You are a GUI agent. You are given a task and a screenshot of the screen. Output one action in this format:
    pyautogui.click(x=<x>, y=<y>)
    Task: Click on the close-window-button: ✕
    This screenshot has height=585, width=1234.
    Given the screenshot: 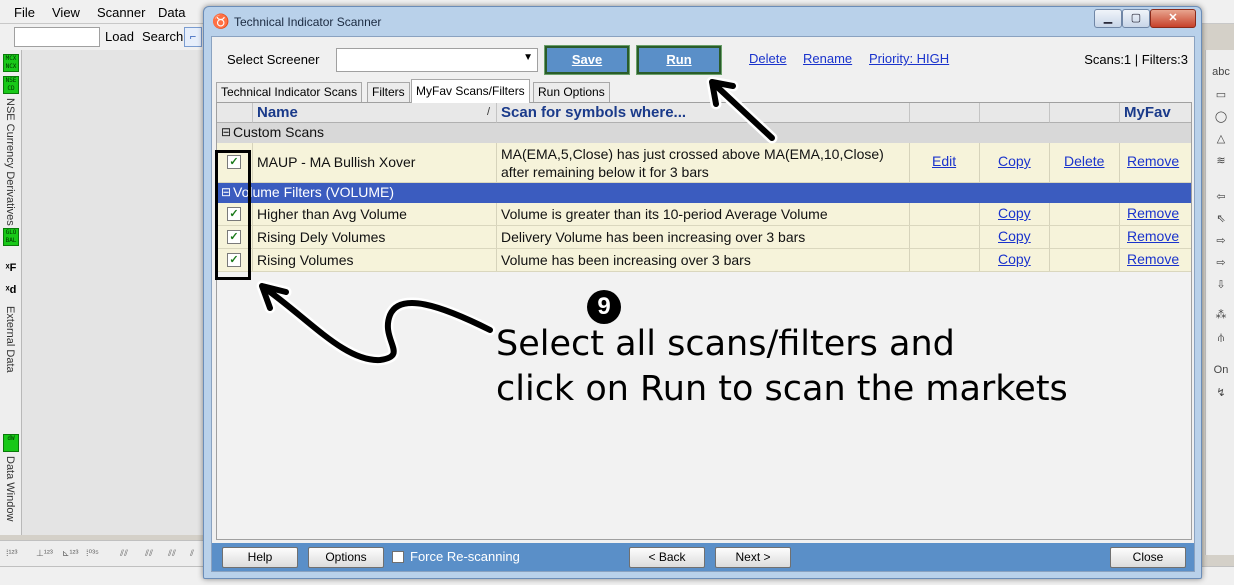 What is the action you would take?
    pyautogui.click(x=1173, y=18)
    